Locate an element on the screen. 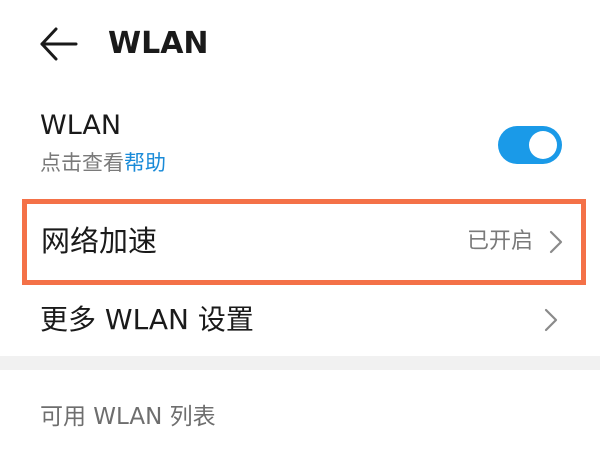 The height and width of the screenshot is (450, 600). wlan-subtitle-prefix: 点击查看 is located at coordinates (82, 163).